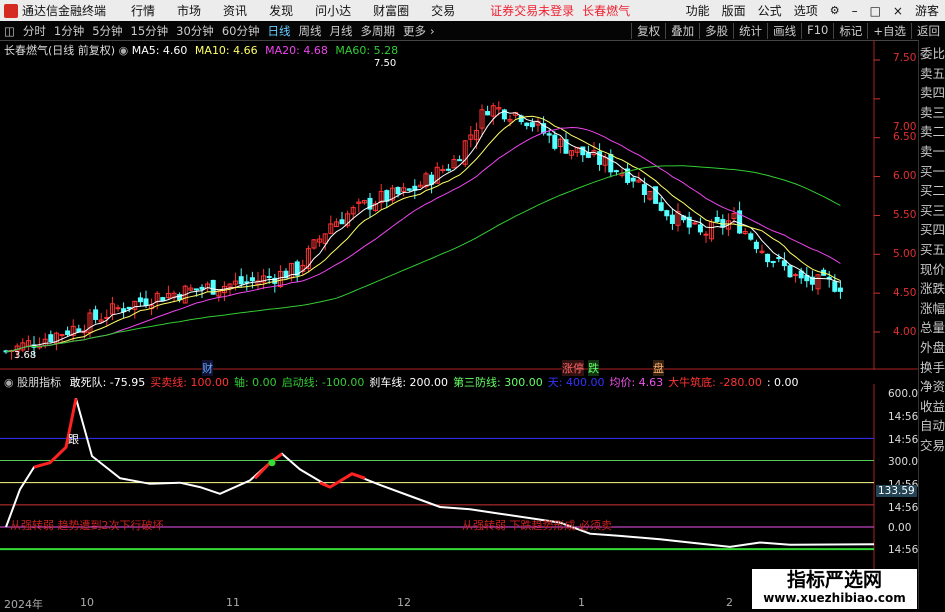  What do you see at coordinates (716, 30) in the screenshot?
I see `btn-duogu: 多股` at bounding box center [716, 30].